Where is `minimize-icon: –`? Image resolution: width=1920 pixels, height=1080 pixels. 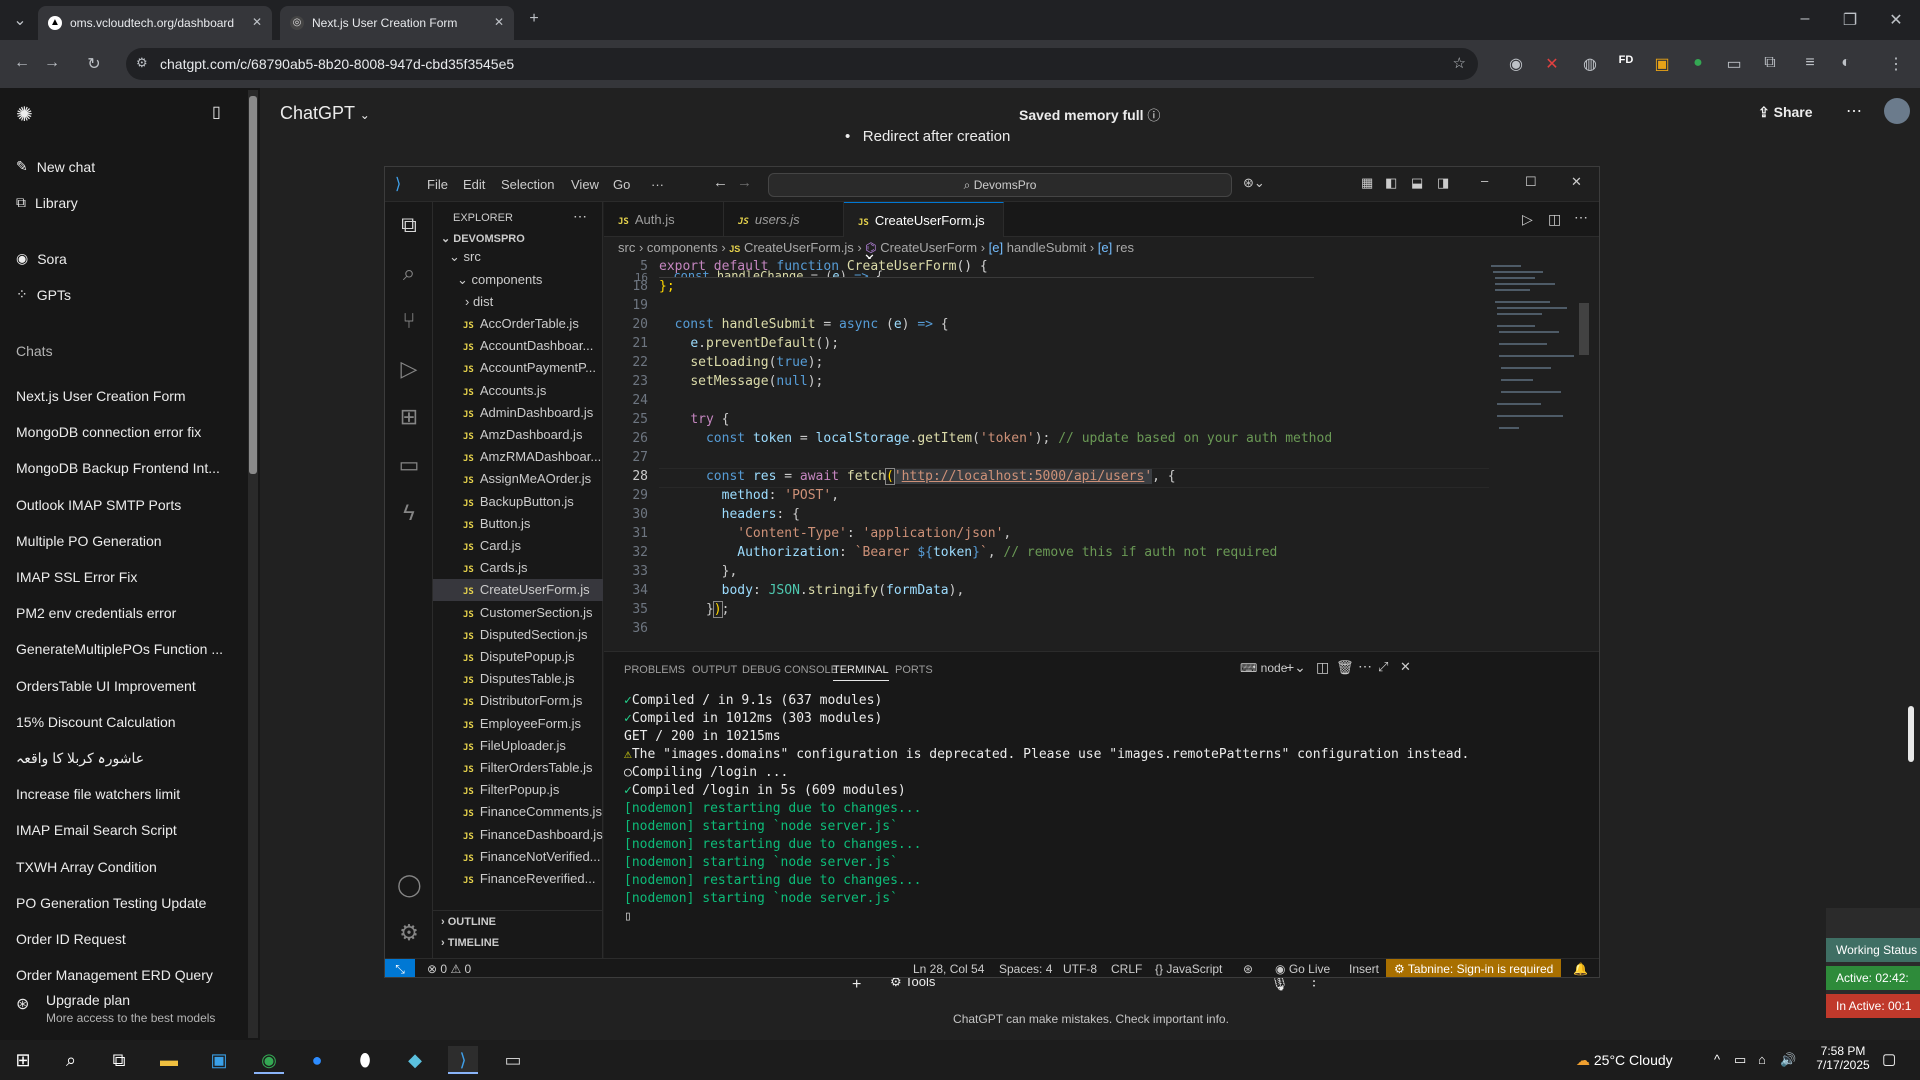
minimize-icon: – is located at coordinates (1484, 180).